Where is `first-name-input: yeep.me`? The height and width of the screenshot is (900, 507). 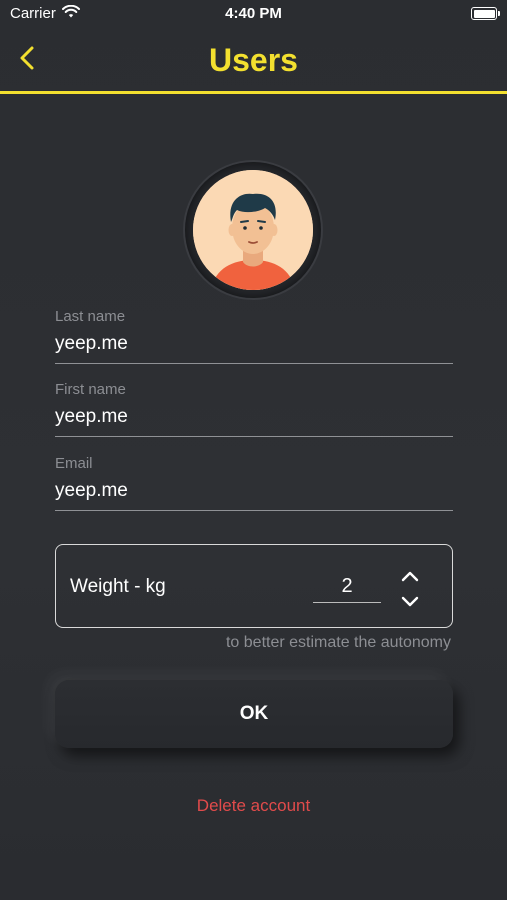 first-name-input: yeep.me is located at coordinates (254, 418).